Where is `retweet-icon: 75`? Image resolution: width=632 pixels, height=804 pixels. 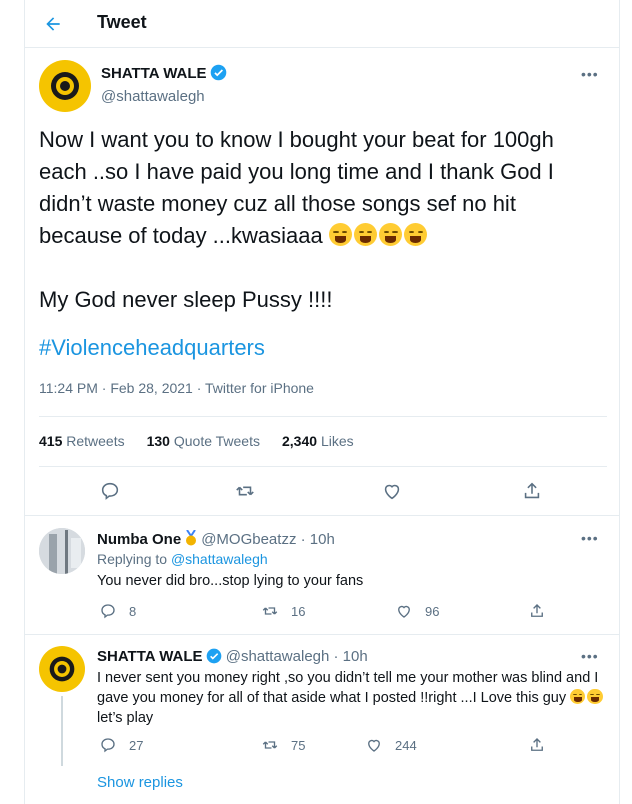 retweet-icon: 75 is located at coordinates (283, 745).